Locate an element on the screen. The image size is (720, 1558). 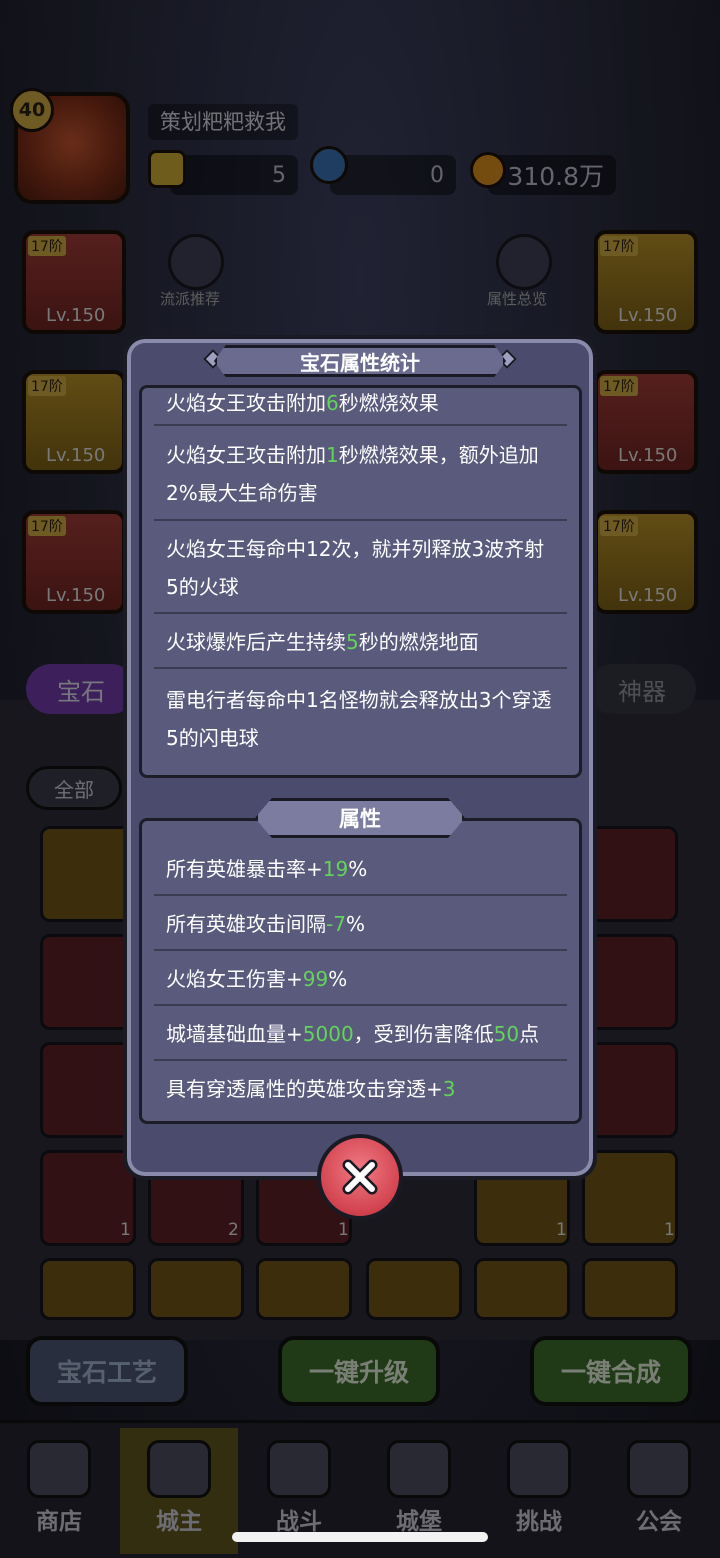
modal-title: 宝石属性统计 is located at coordinates (360, 362).